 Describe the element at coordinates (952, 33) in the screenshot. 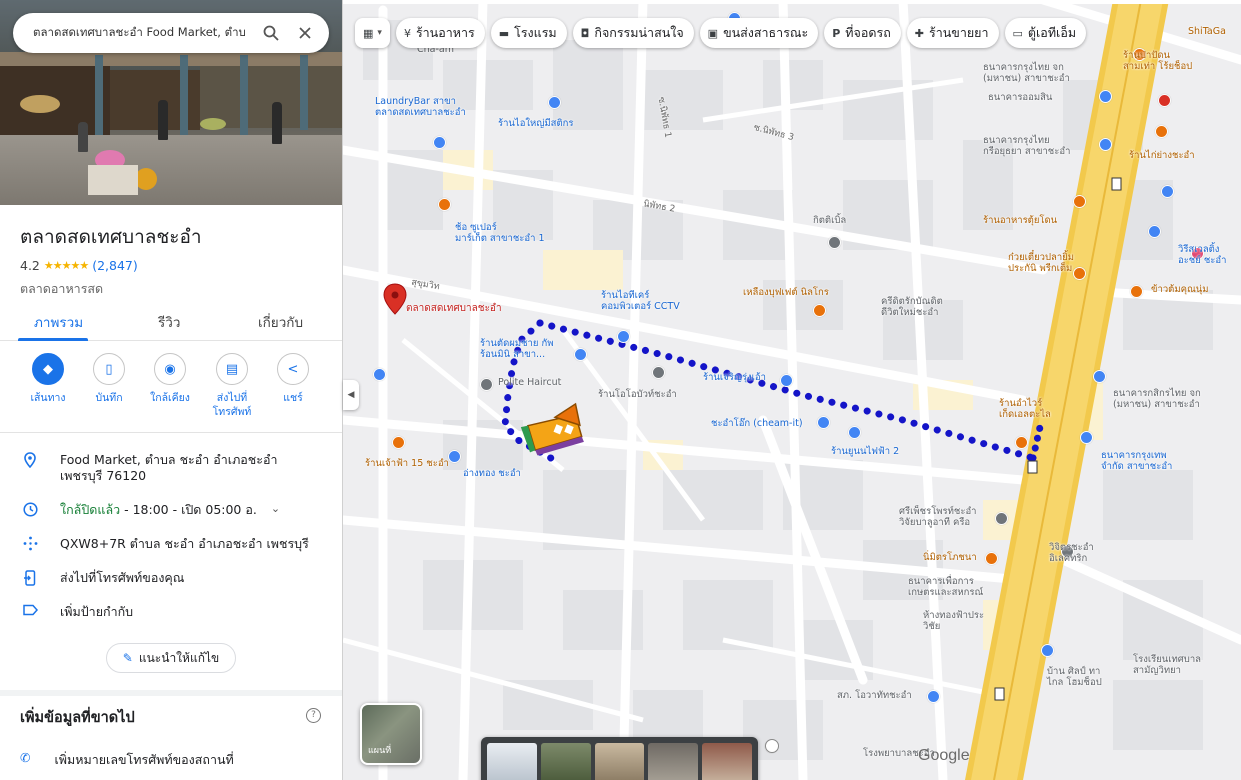

I see `chip-pharmacy: ✚ ร้านขายยา` at that location.